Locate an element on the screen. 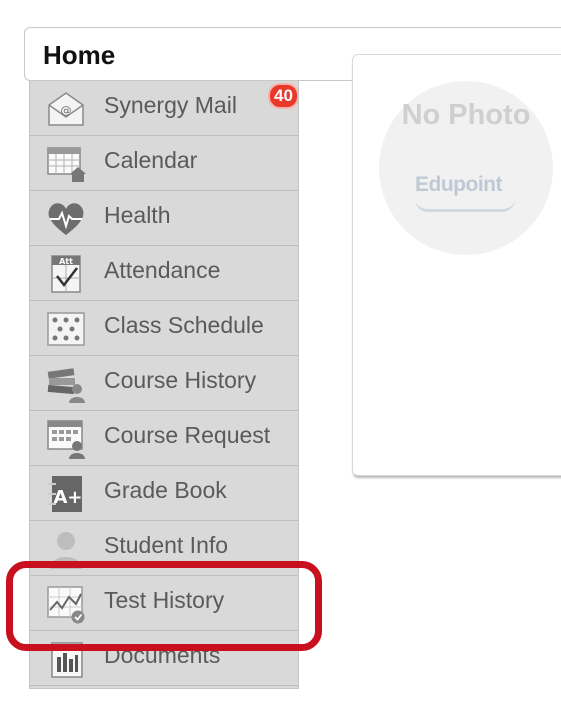 The height and width of the screenshot is (715, 561). student-photo-placeholder: No Photo Edupoint is located at coordinates (466, 168).